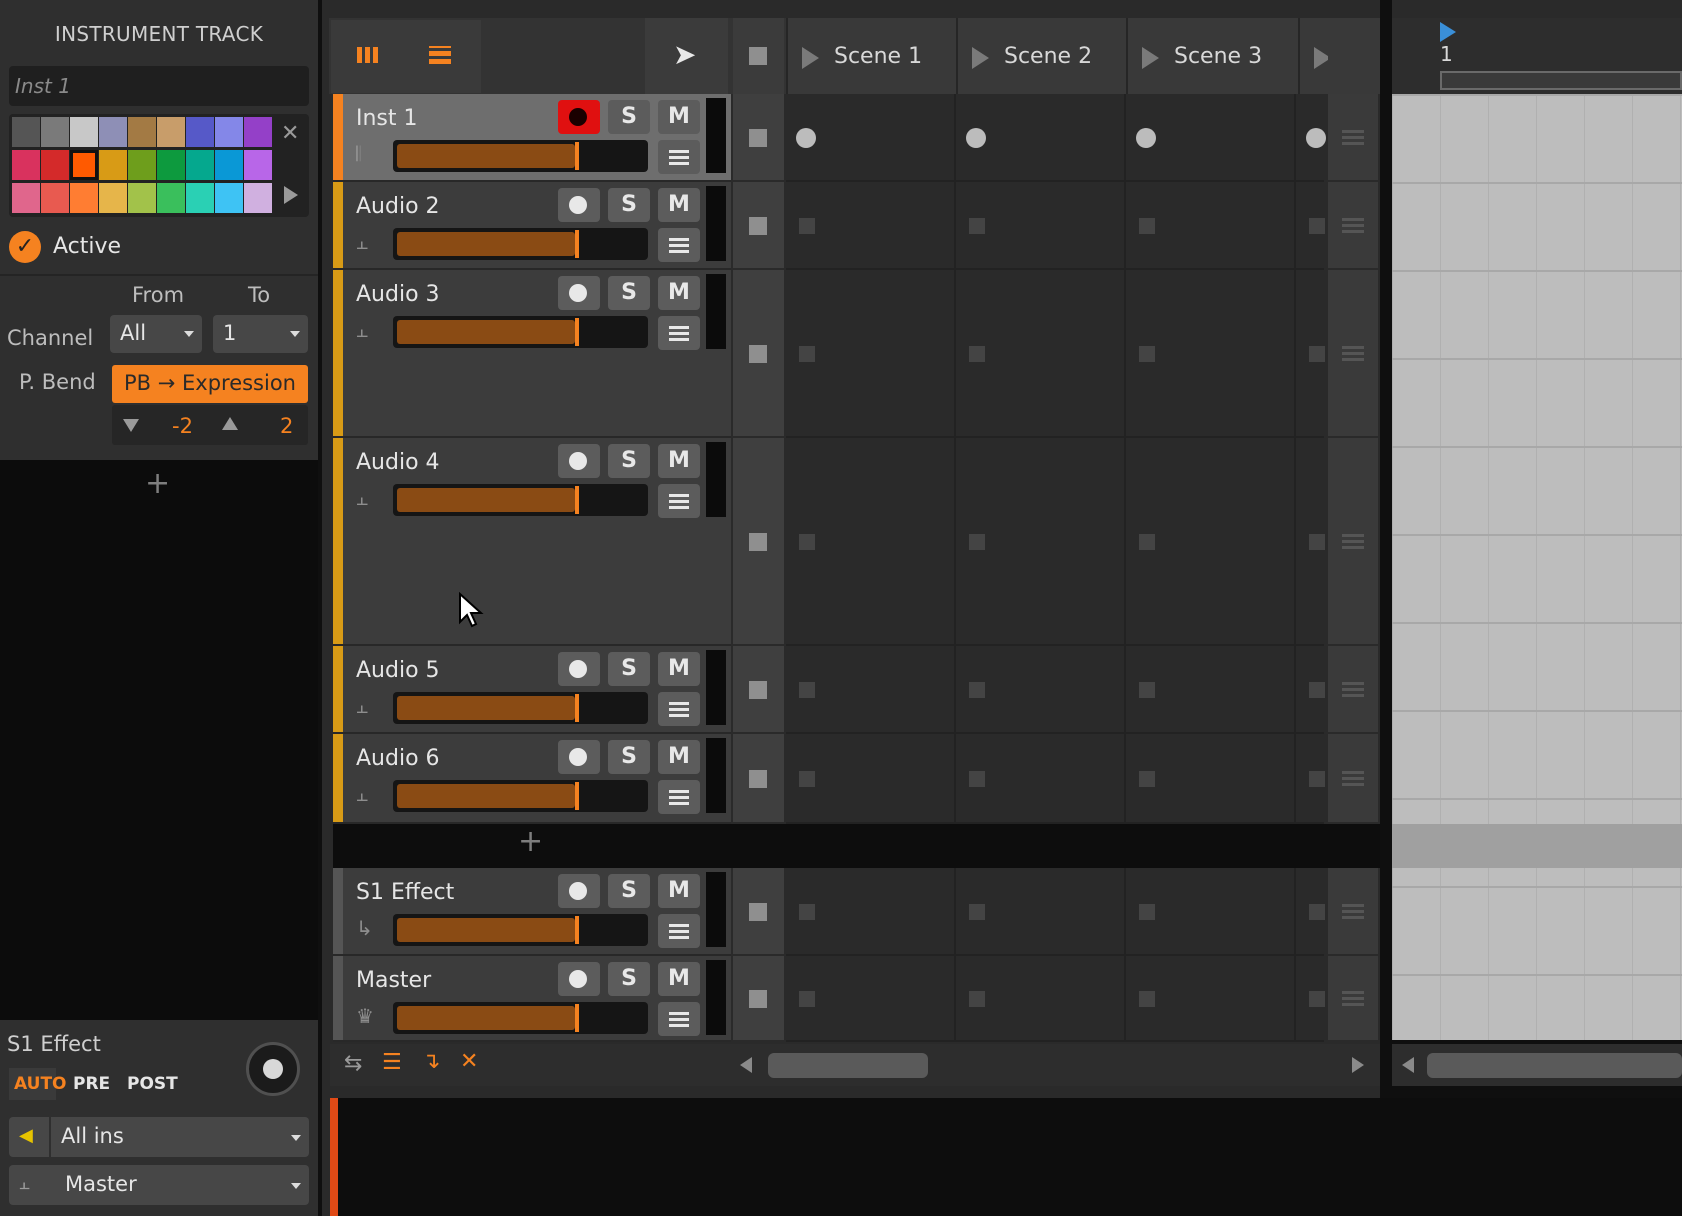  What do you see at coordinates (532, 779) in the screenshot?
I see `track-header: Audio 6 S M ⫠` at bounding box center [532, 779].